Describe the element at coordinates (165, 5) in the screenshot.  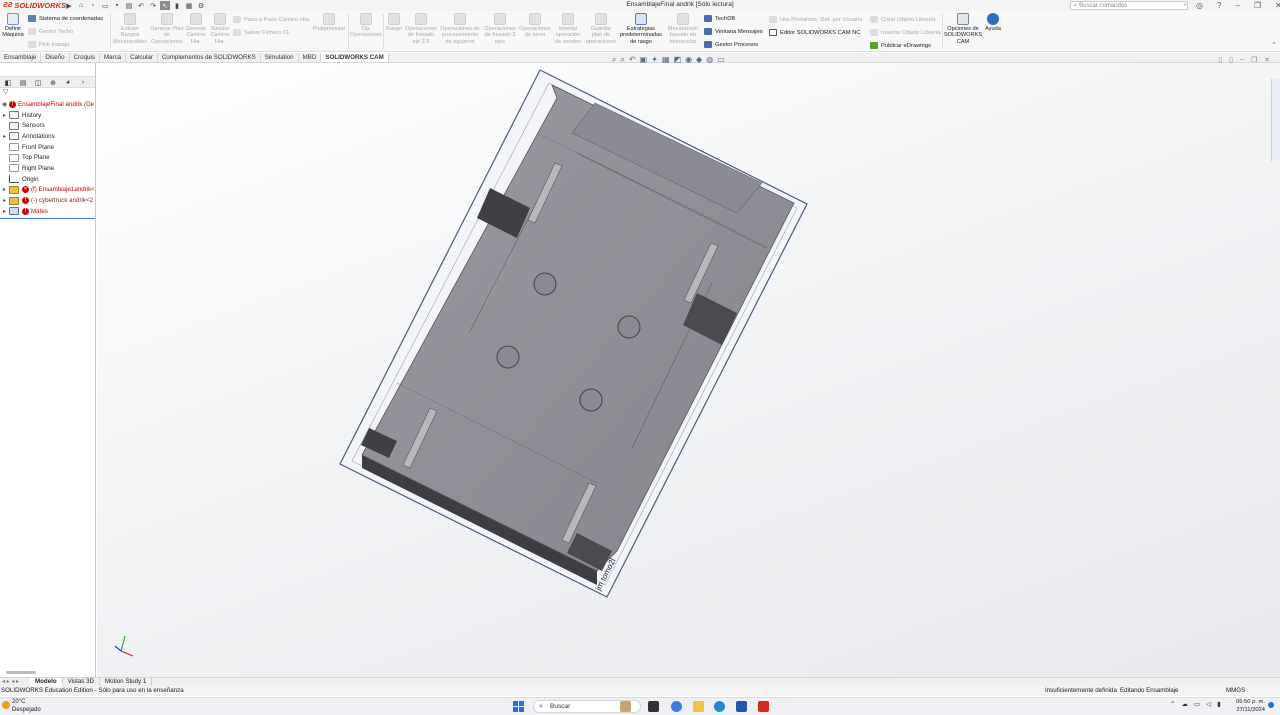
I see `select-arrow-icon: ↖` at that location.